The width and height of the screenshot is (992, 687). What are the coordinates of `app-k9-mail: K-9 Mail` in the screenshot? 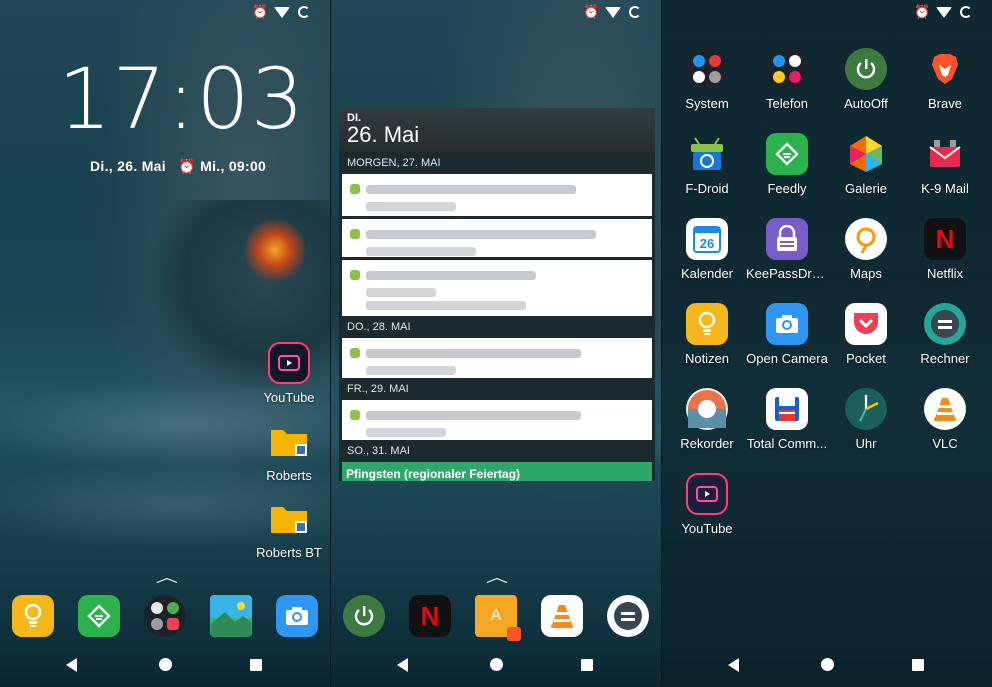 It's located at (945, 164).